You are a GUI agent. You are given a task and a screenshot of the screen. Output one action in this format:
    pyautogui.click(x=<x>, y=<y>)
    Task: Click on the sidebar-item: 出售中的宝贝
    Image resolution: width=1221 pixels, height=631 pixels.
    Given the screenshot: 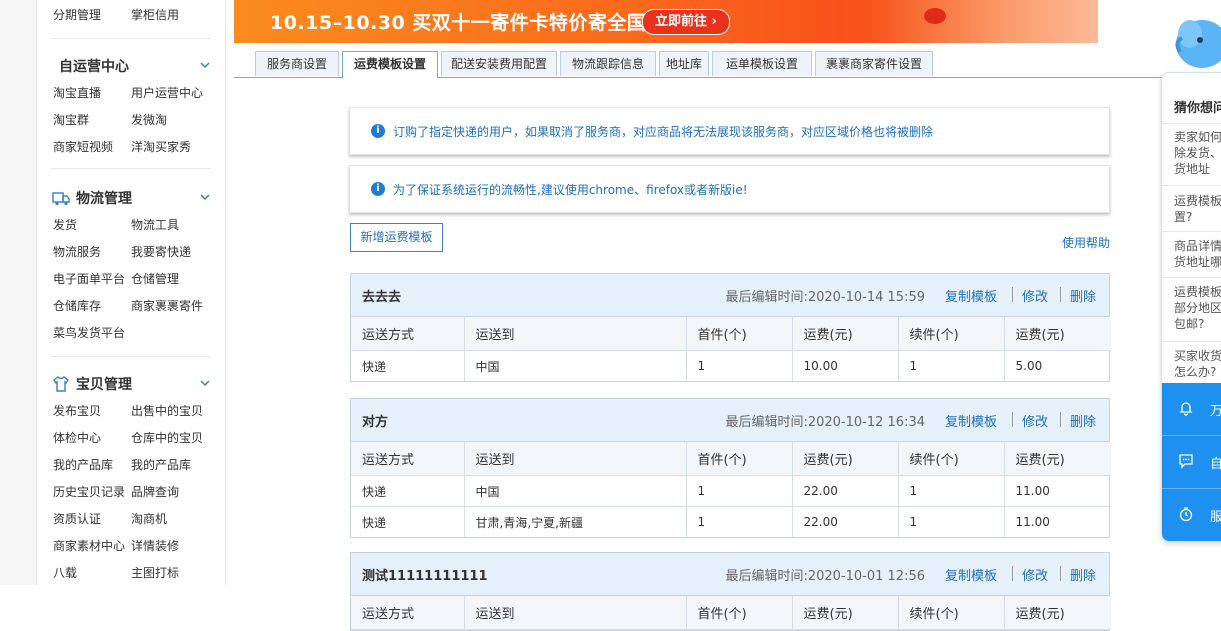 What is the action you would take?
    pyautogui.click(x=167, y=410)
    